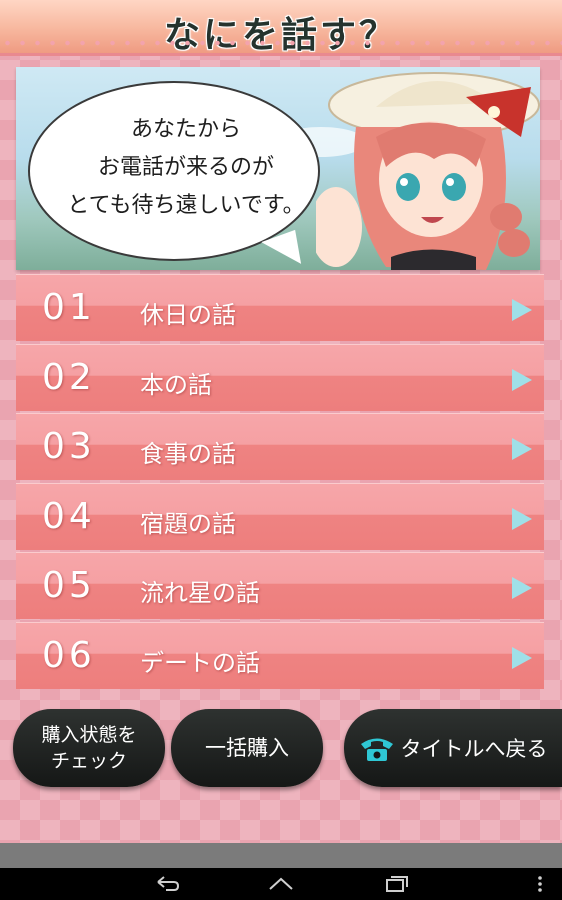 The width and height of the screenshot is (562, 900). Describe the element at coordinates (89, 735) in the screenshot. I see `button-label-line: 購入状態を` at that location.